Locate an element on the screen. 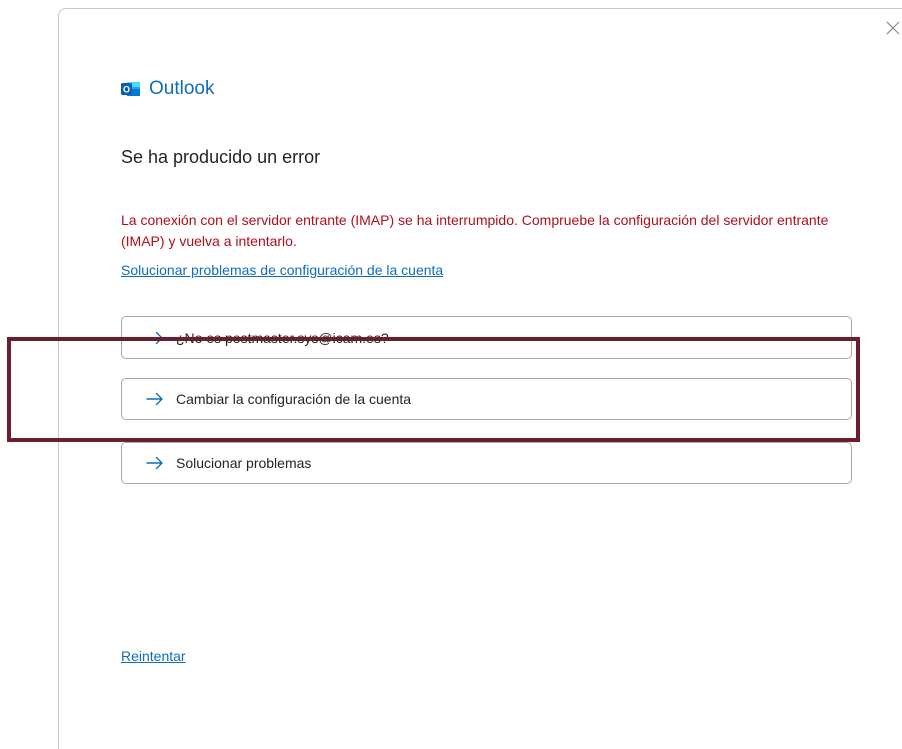 The image size is (902, 749). retry-link: Reintentar is located at coordinates (153, 656).